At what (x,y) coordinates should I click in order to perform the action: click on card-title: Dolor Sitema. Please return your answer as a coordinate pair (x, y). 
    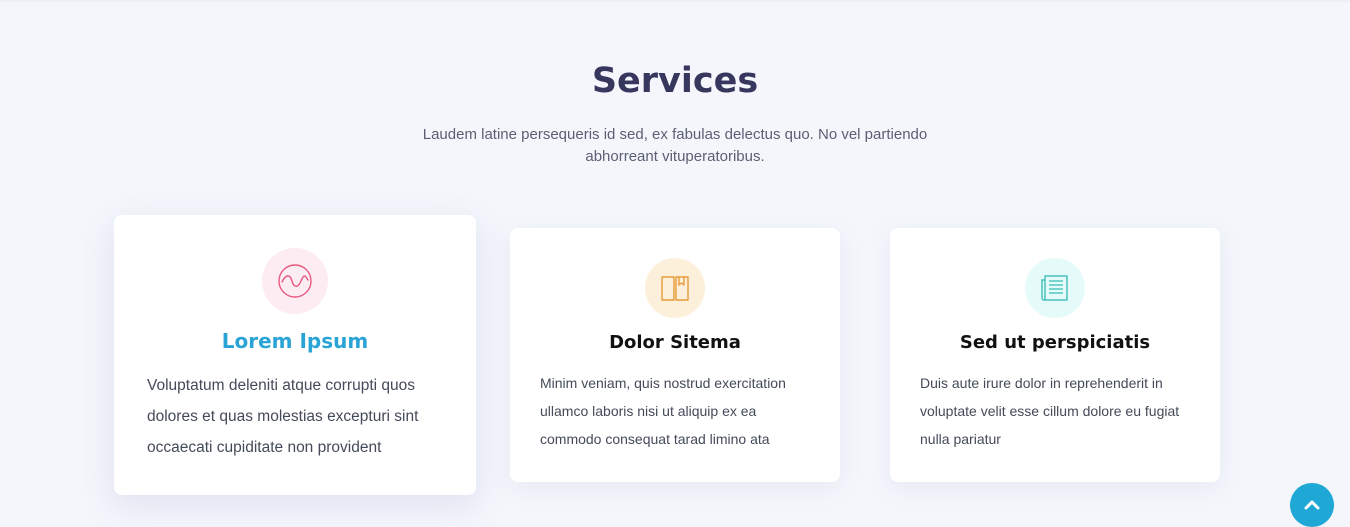
    Looking at the image, I should click on (675, 342).